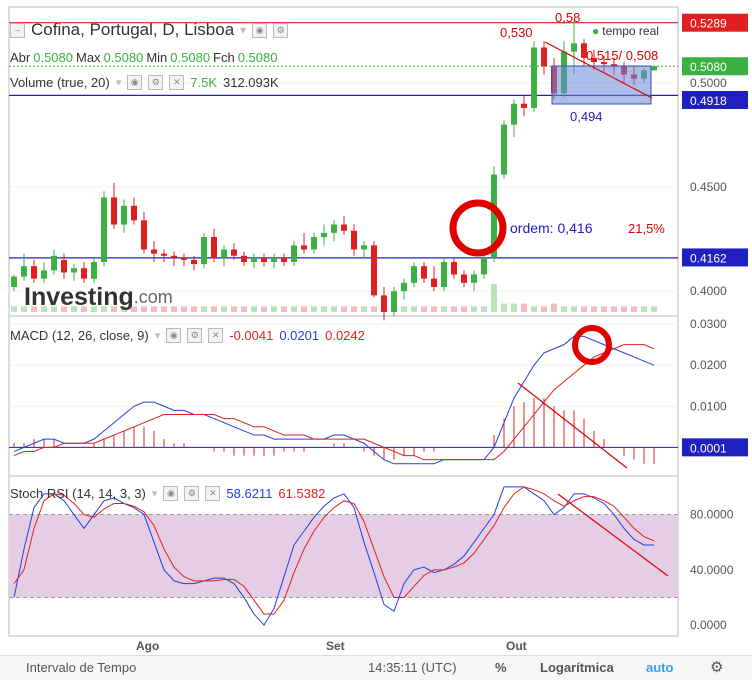 The width and height of the screenshot is (752, 687). Describe the element at coordinates (79, 335) in the screenshot. I see `macd-label: MACD (12, 26, close, 9)` at that location.